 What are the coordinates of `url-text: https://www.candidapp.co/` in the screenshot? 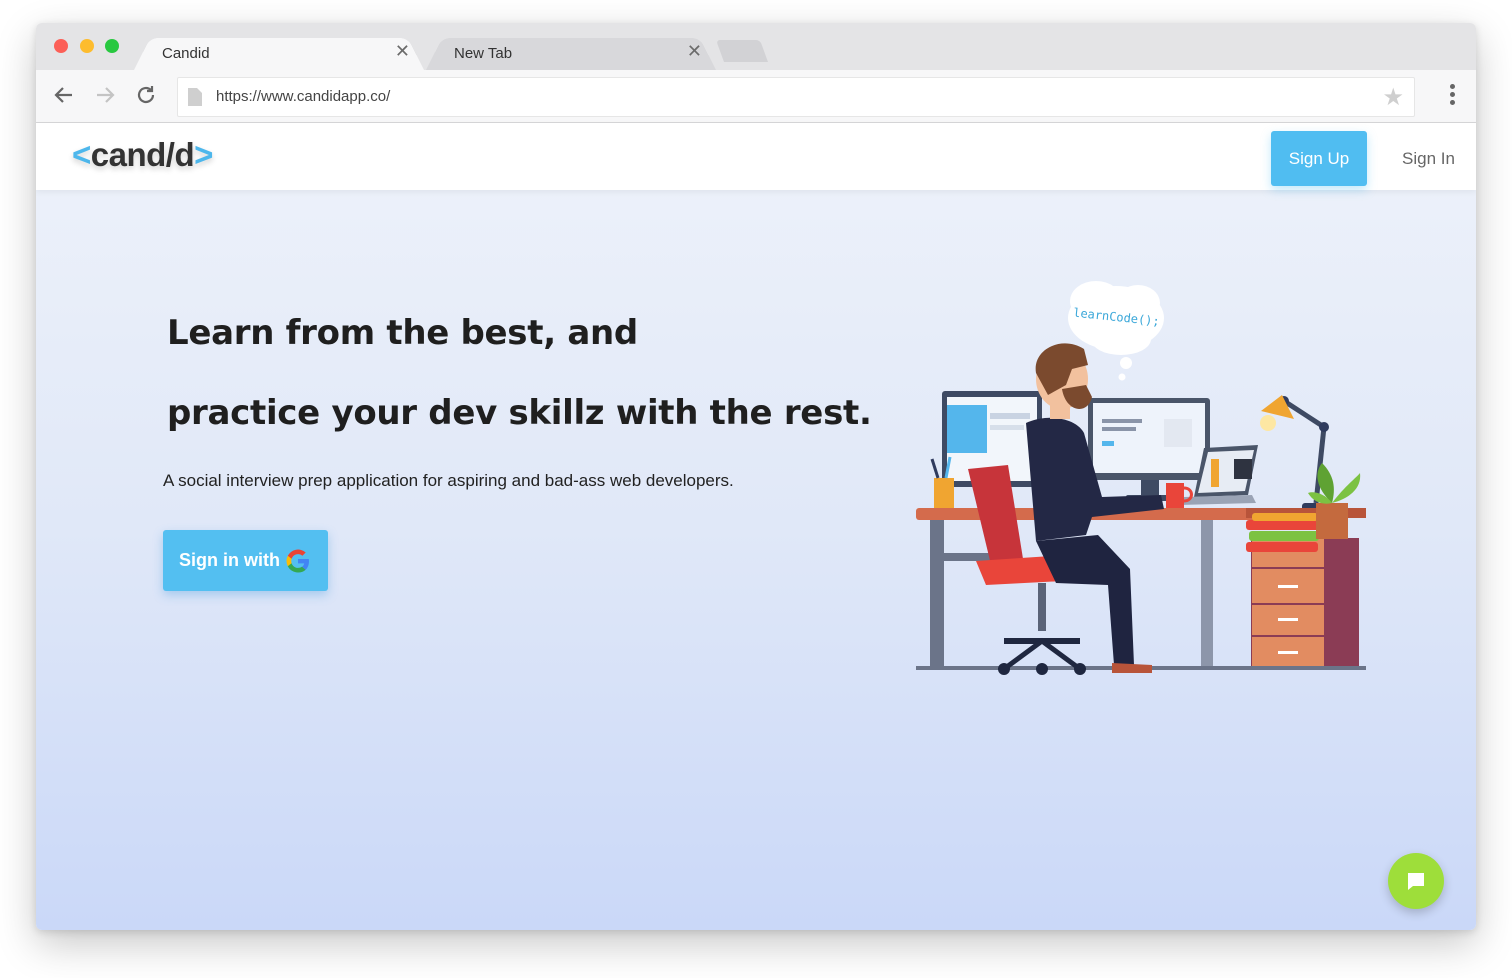 It's located at (303, 96).